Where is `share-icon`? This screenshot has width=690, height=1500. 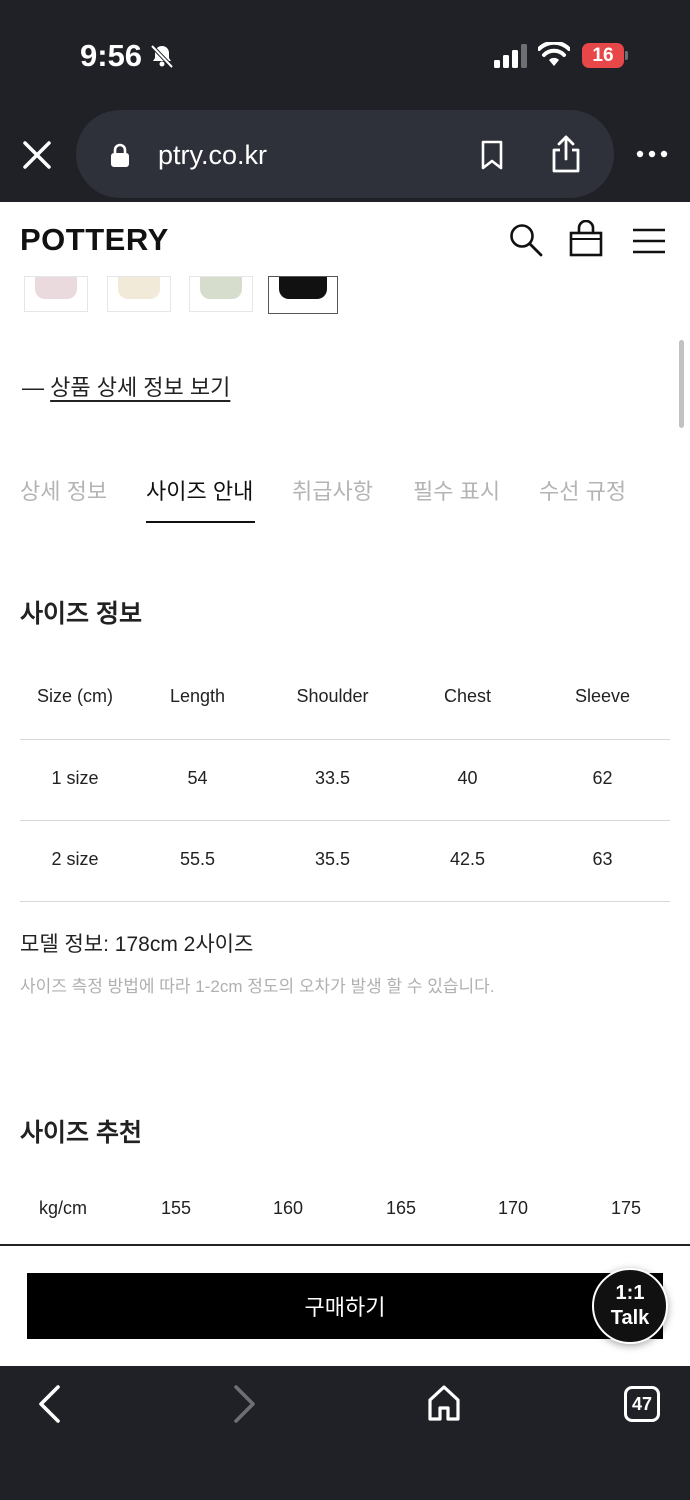
share-icon is located at coordinates (566, 154).